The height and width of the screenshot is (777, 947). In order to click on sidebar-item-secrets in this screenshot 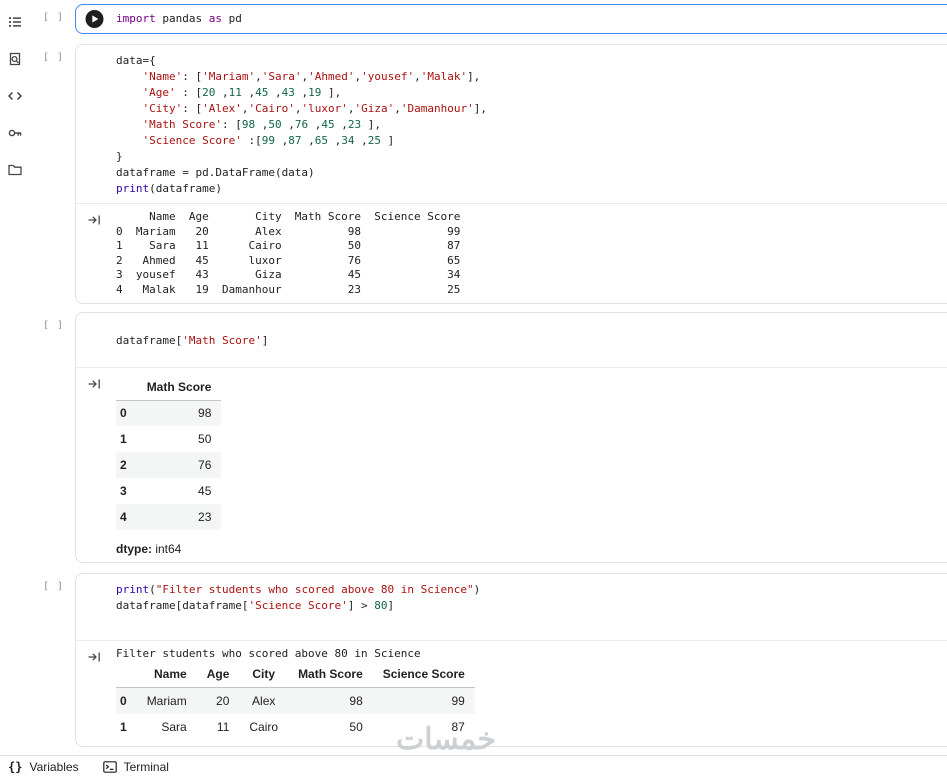, I will do `click(15, 133)`.